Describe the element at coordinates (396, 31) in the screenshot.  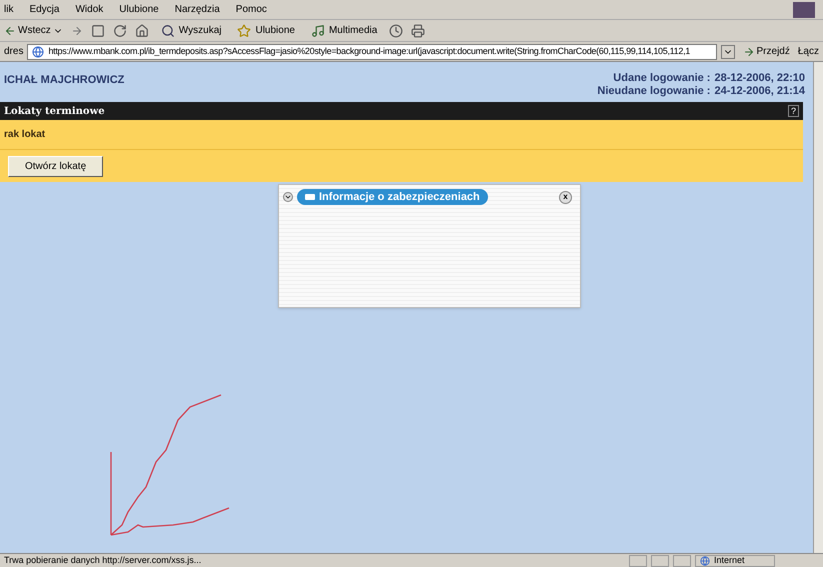
I see `history-icon` at that location.